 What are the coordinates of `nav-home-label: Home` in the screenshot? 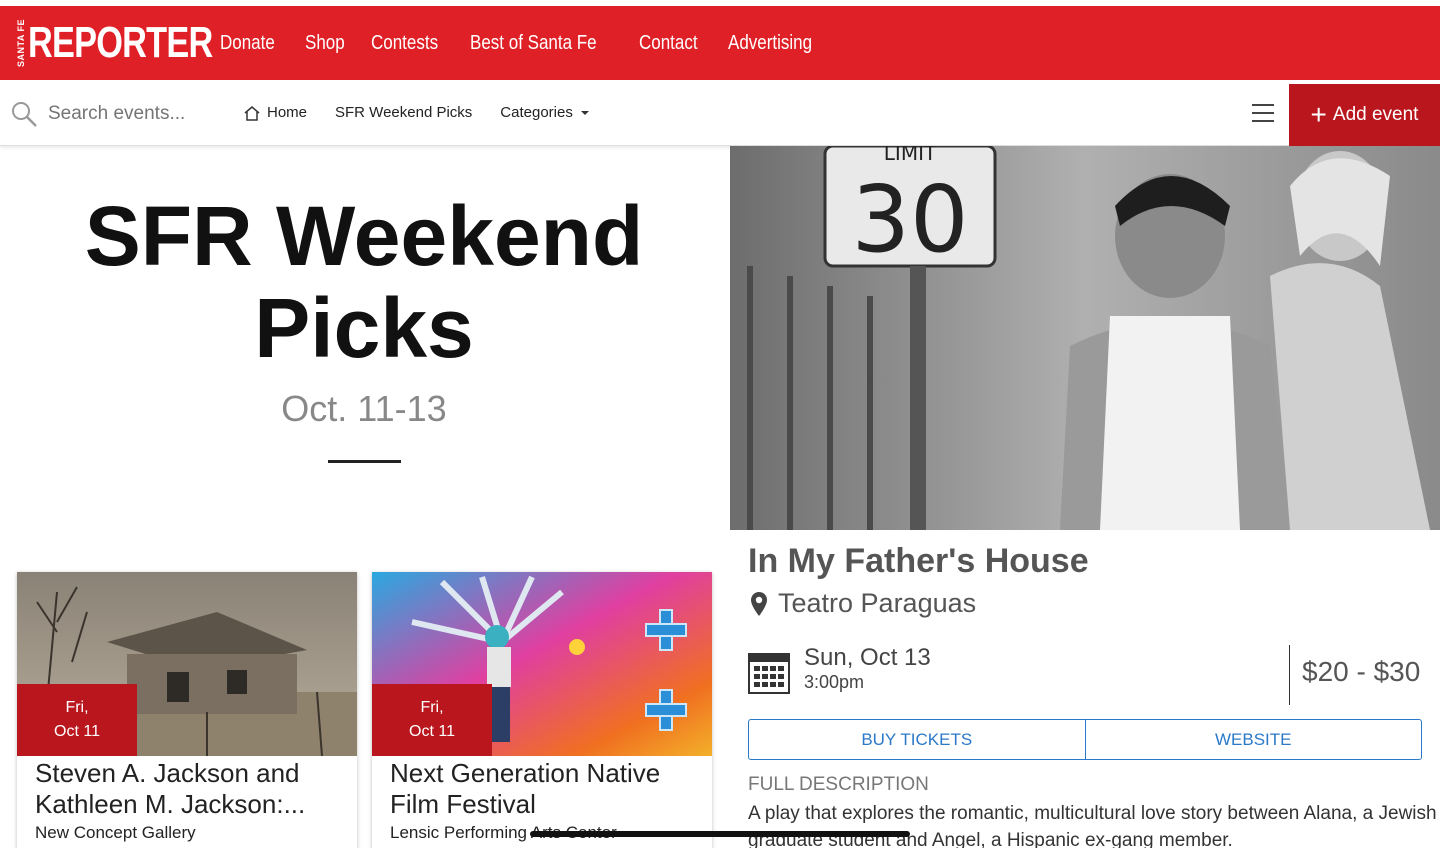 It's located at (287, 112).